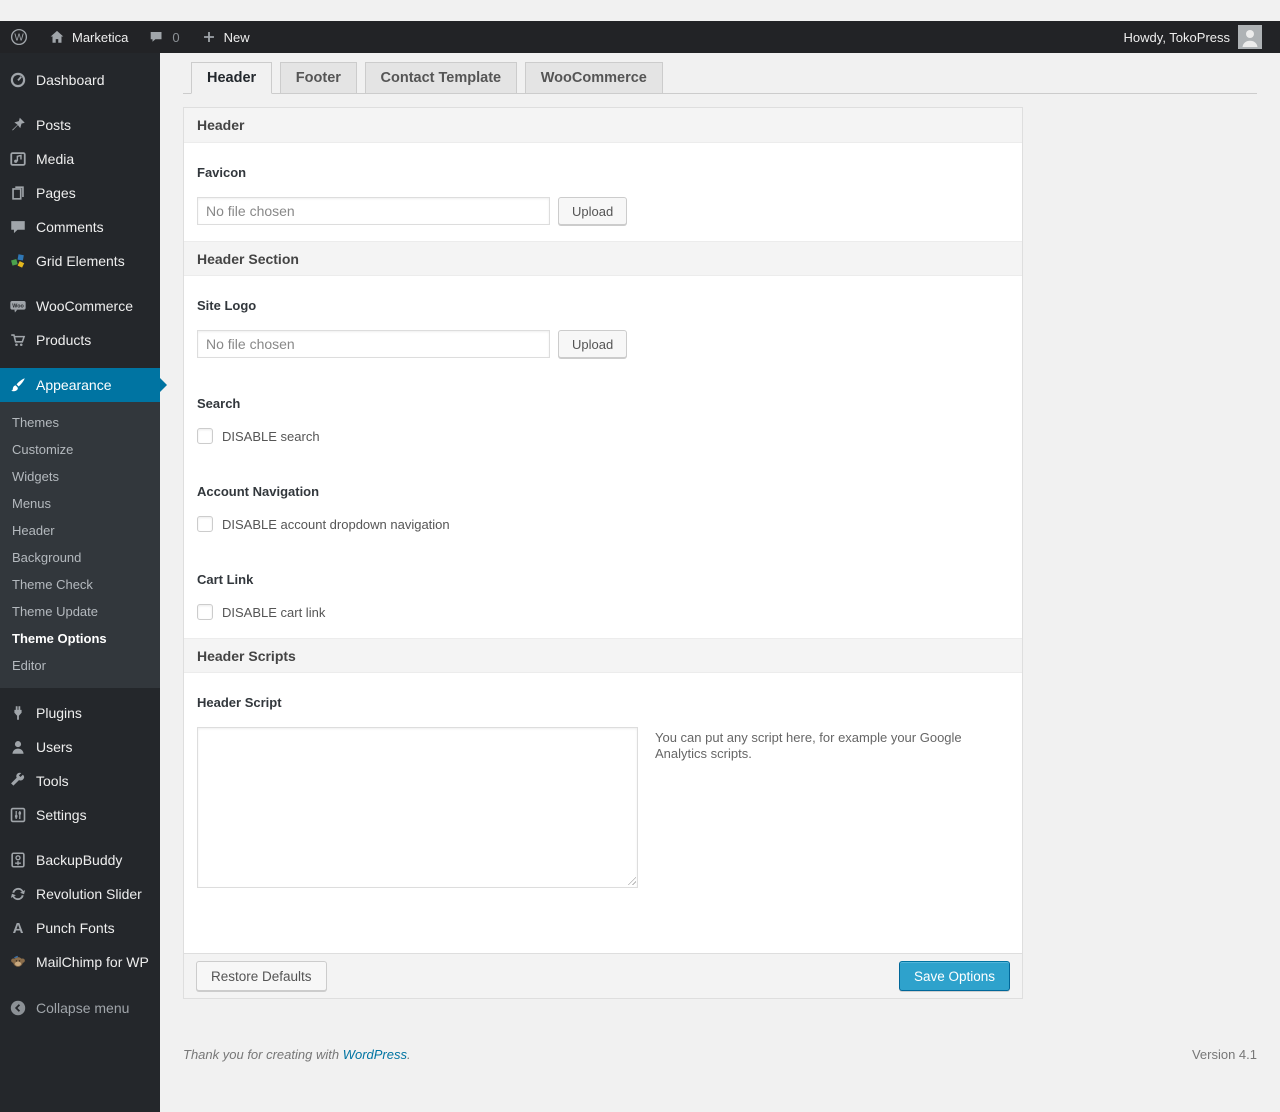 Image resolution: width=1280 pixels, height=1112 pixels. Describe the element at coordinates (273, 612) in the screenshot. I see `disable-cart-link-label: DISABLE cart link` at that location.